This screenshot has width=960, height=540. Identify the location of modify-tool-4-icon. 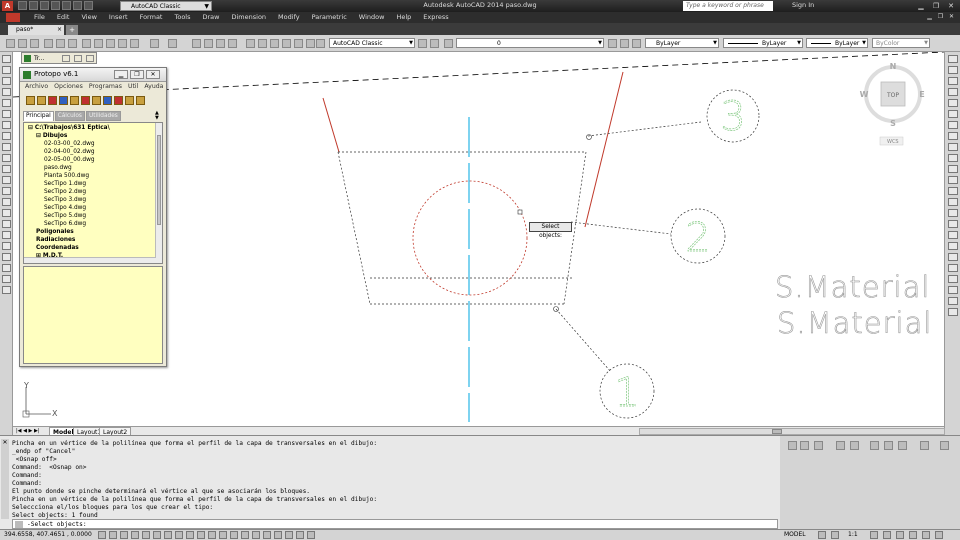
(953, 92).